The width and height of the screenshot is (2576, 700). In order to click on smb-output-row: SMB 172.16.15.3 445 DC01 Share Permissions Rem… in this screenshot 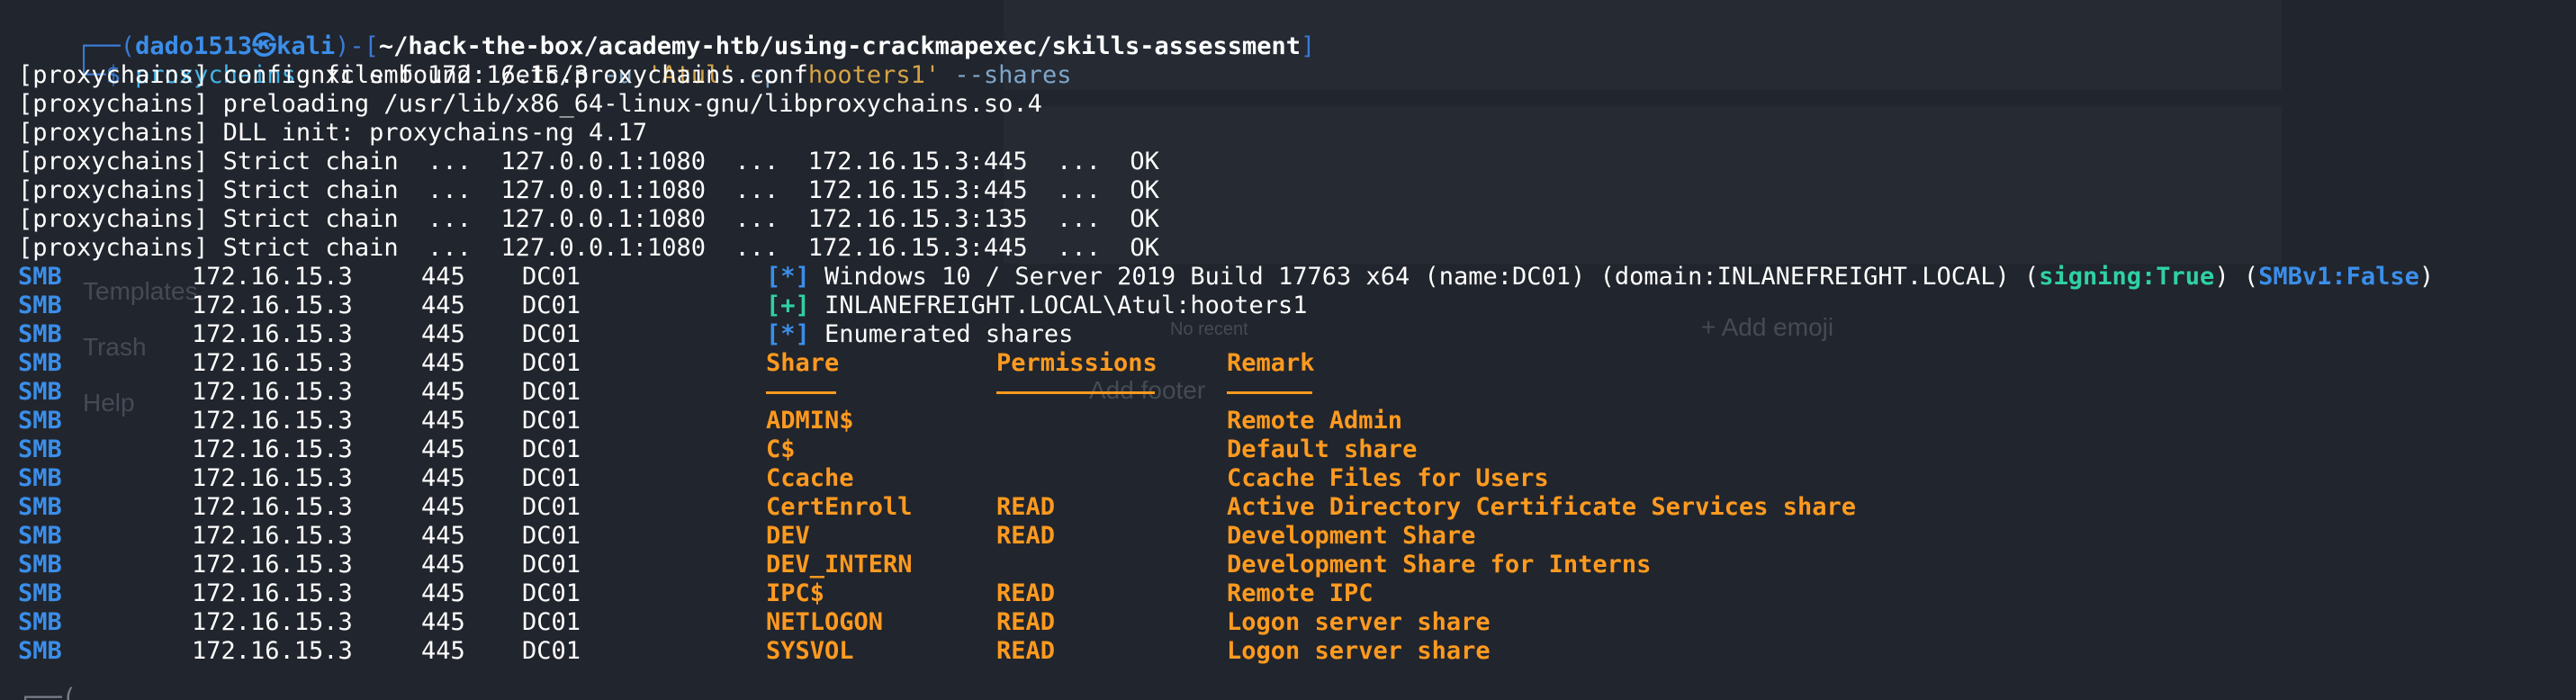, I will do `click(1288, 364)`.